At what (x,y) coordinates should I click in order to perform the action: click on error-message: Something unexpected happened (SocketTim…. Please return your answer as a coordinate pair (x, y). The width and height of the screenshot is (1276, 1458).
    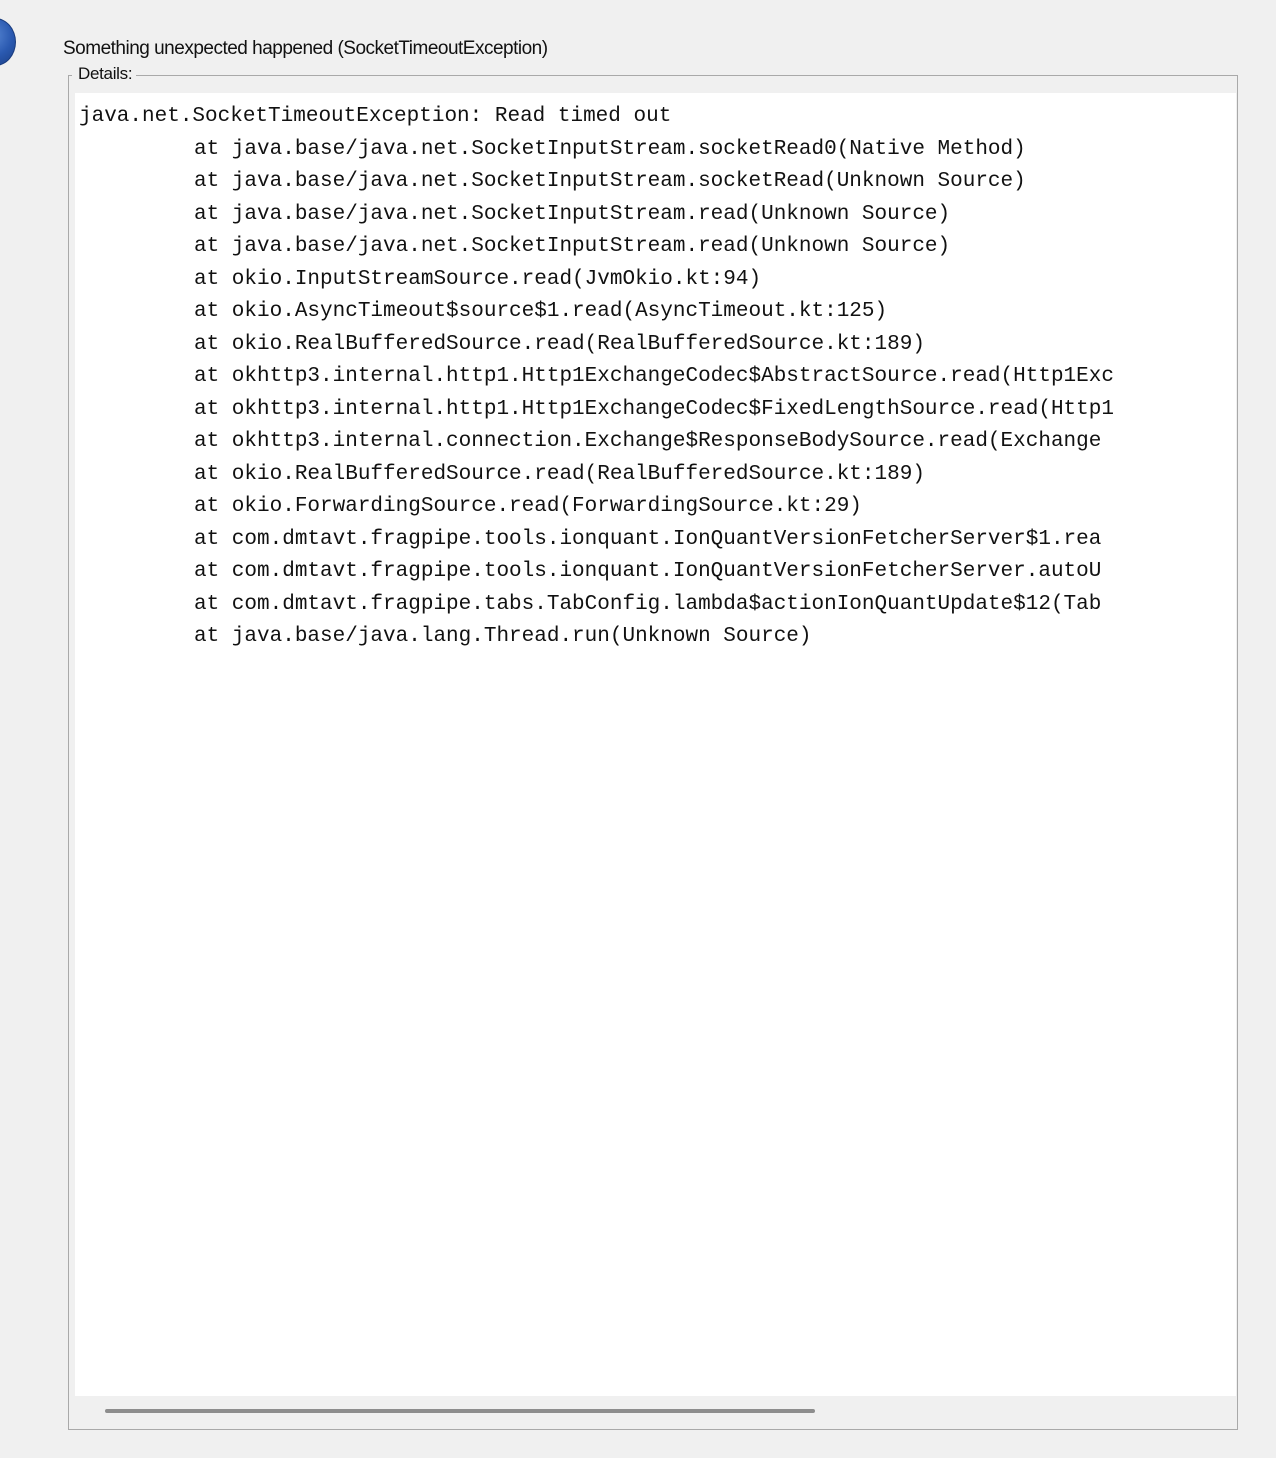
    Looking at the image, I should click on (305, 48).